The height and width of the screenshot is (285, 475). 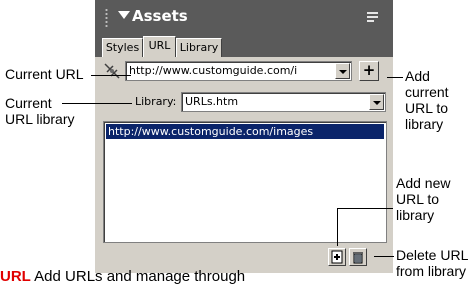 What do you see at coordinates (244, 46) in the screenshot?
I see `tab-strip: Styles URL Library` at bounding box center [244, 46].